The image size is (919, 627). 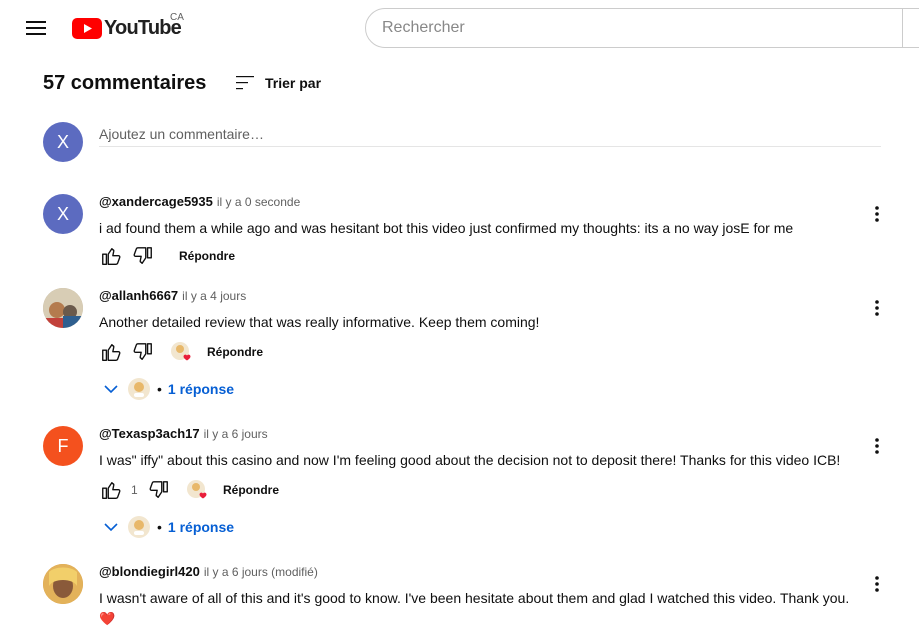 What do you see at coordinates (134, 490) in the screenshot?
I see `like-count: 1` at bounding box center [134, 490].